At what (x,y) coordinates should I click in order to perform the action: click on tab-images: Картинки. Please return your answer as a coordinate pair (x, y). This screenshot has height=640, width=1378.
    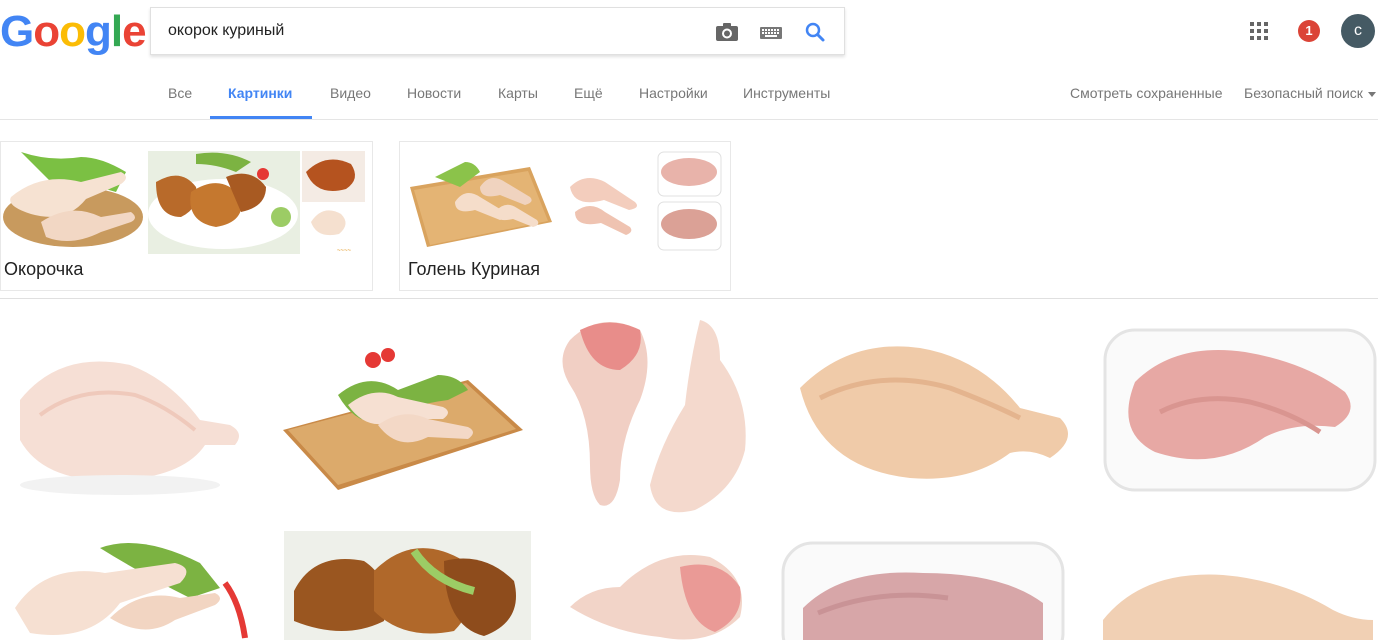
    Looking at the image, I should click on (260, 93).